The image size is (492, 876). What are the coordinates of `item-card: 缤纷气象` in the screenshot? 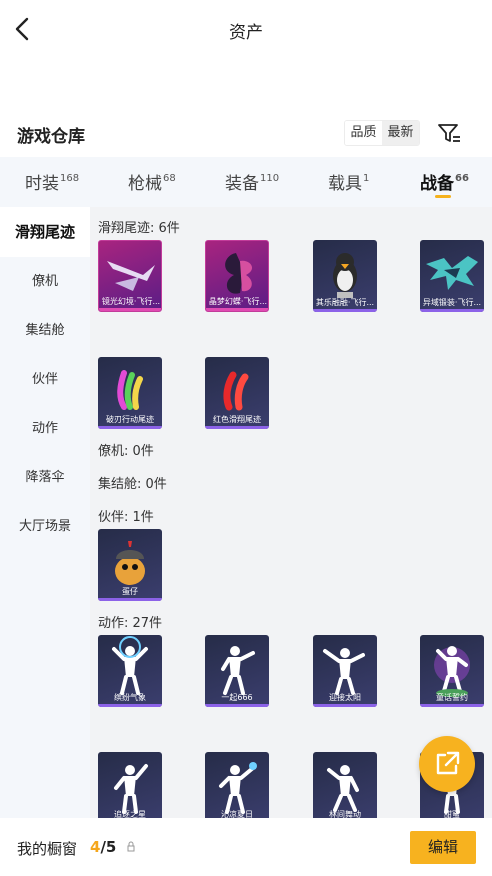 It's located at (130, 671).